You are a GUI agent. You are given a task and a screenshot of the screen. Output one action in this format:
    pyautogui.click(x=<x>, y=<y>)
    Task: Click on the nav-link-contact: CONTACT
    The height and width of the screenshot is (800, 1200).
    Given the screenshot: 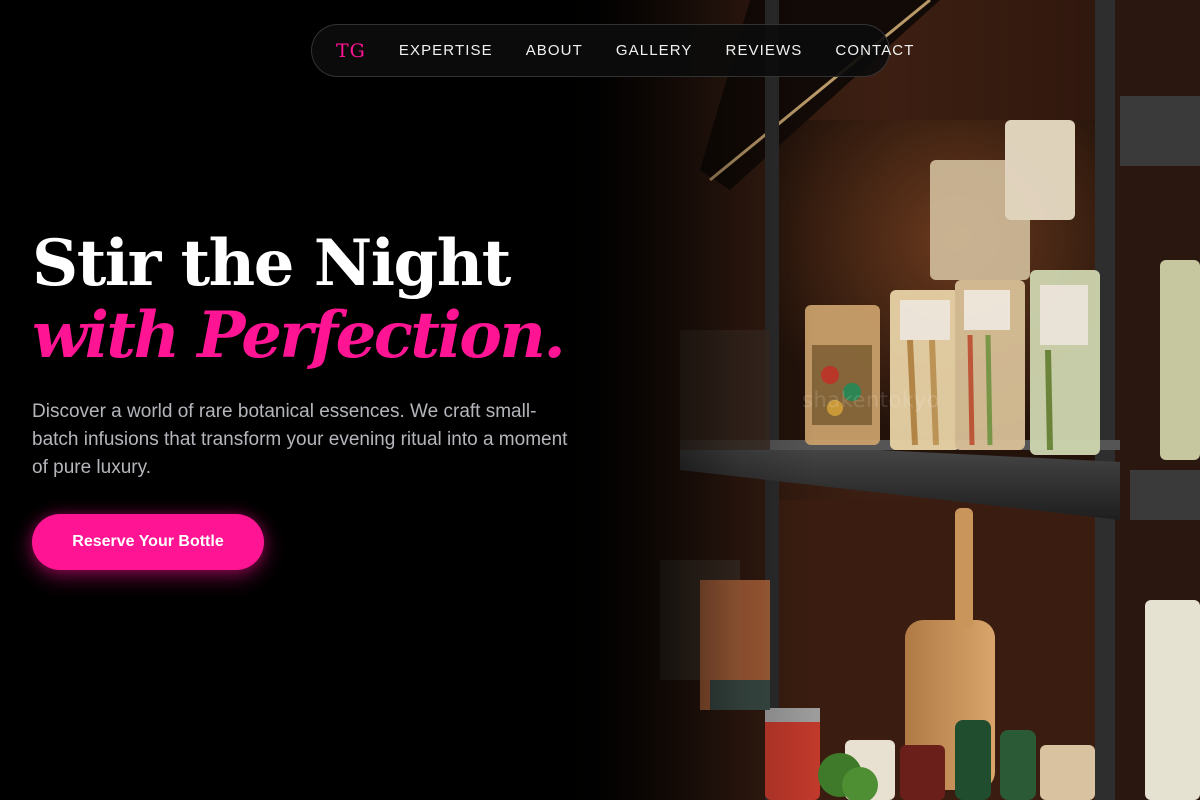 What is the action you would take?
    pyautogui.click(x=874, y=50)
    